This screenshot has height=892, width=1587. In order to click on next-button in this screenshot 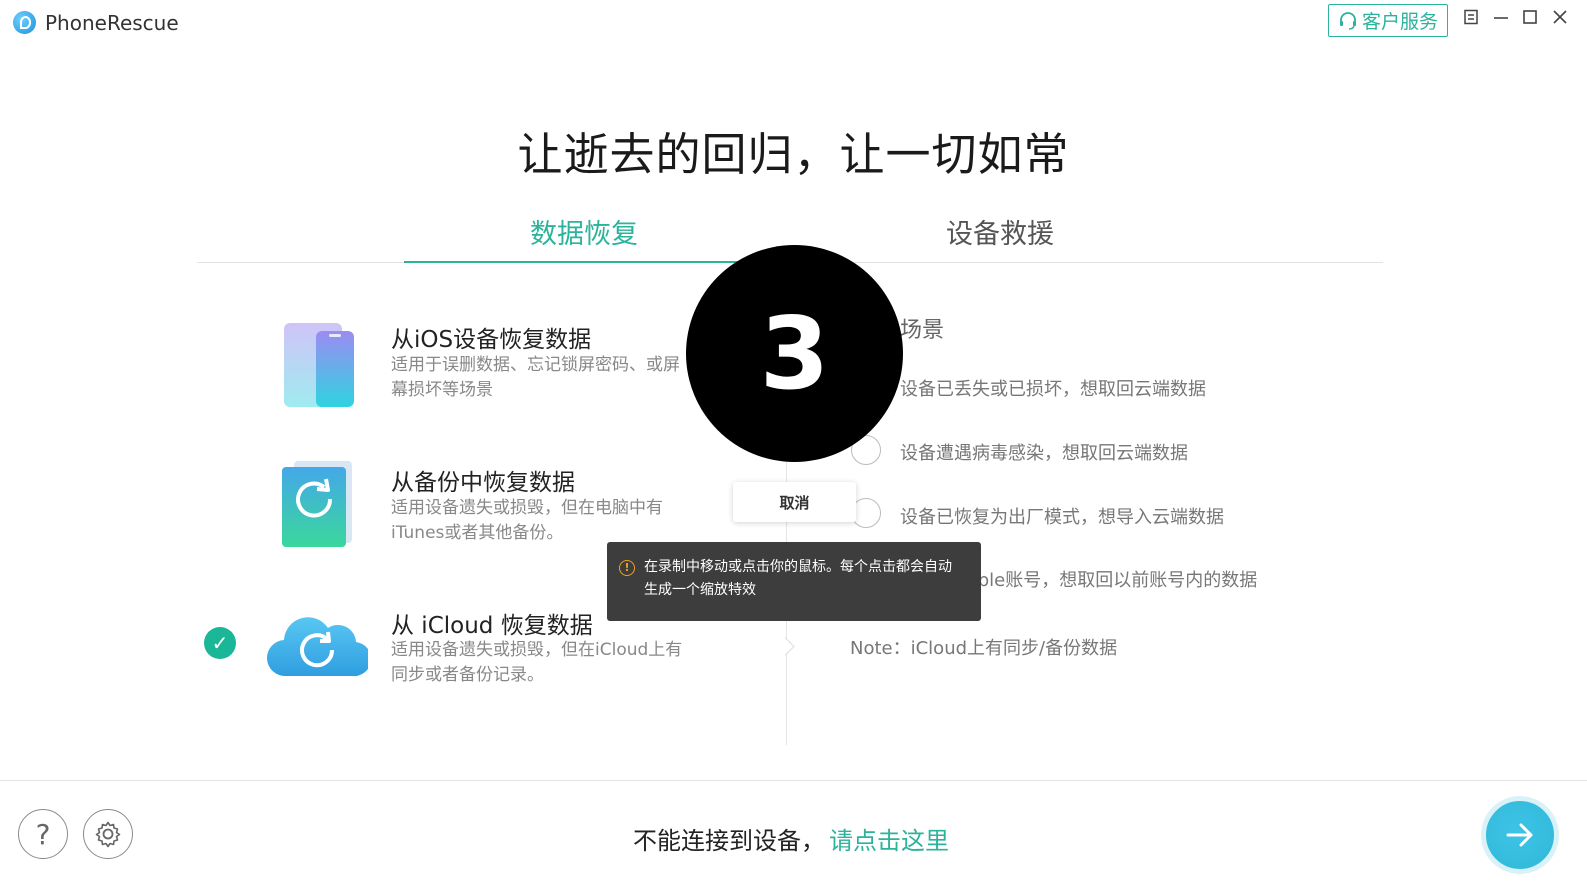, I will do `click(1520, 835)`.